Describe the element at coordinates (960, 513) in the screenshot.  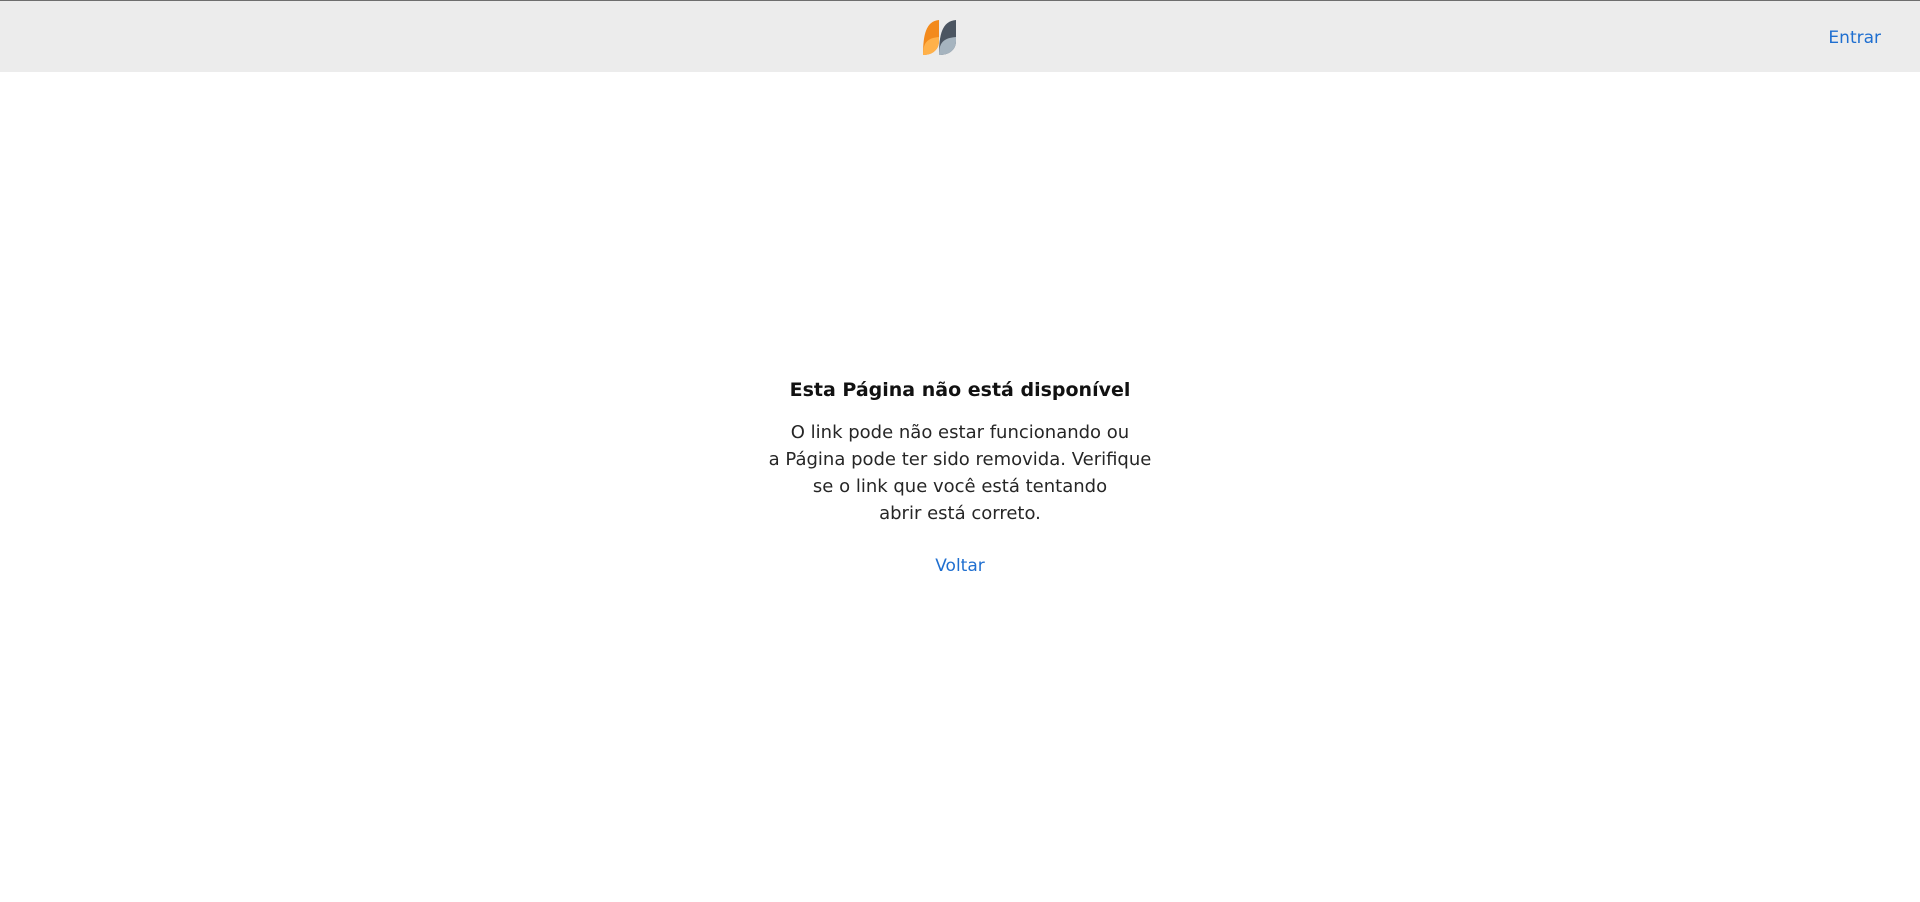
I see `message-line: abrir está correto.` at that location.